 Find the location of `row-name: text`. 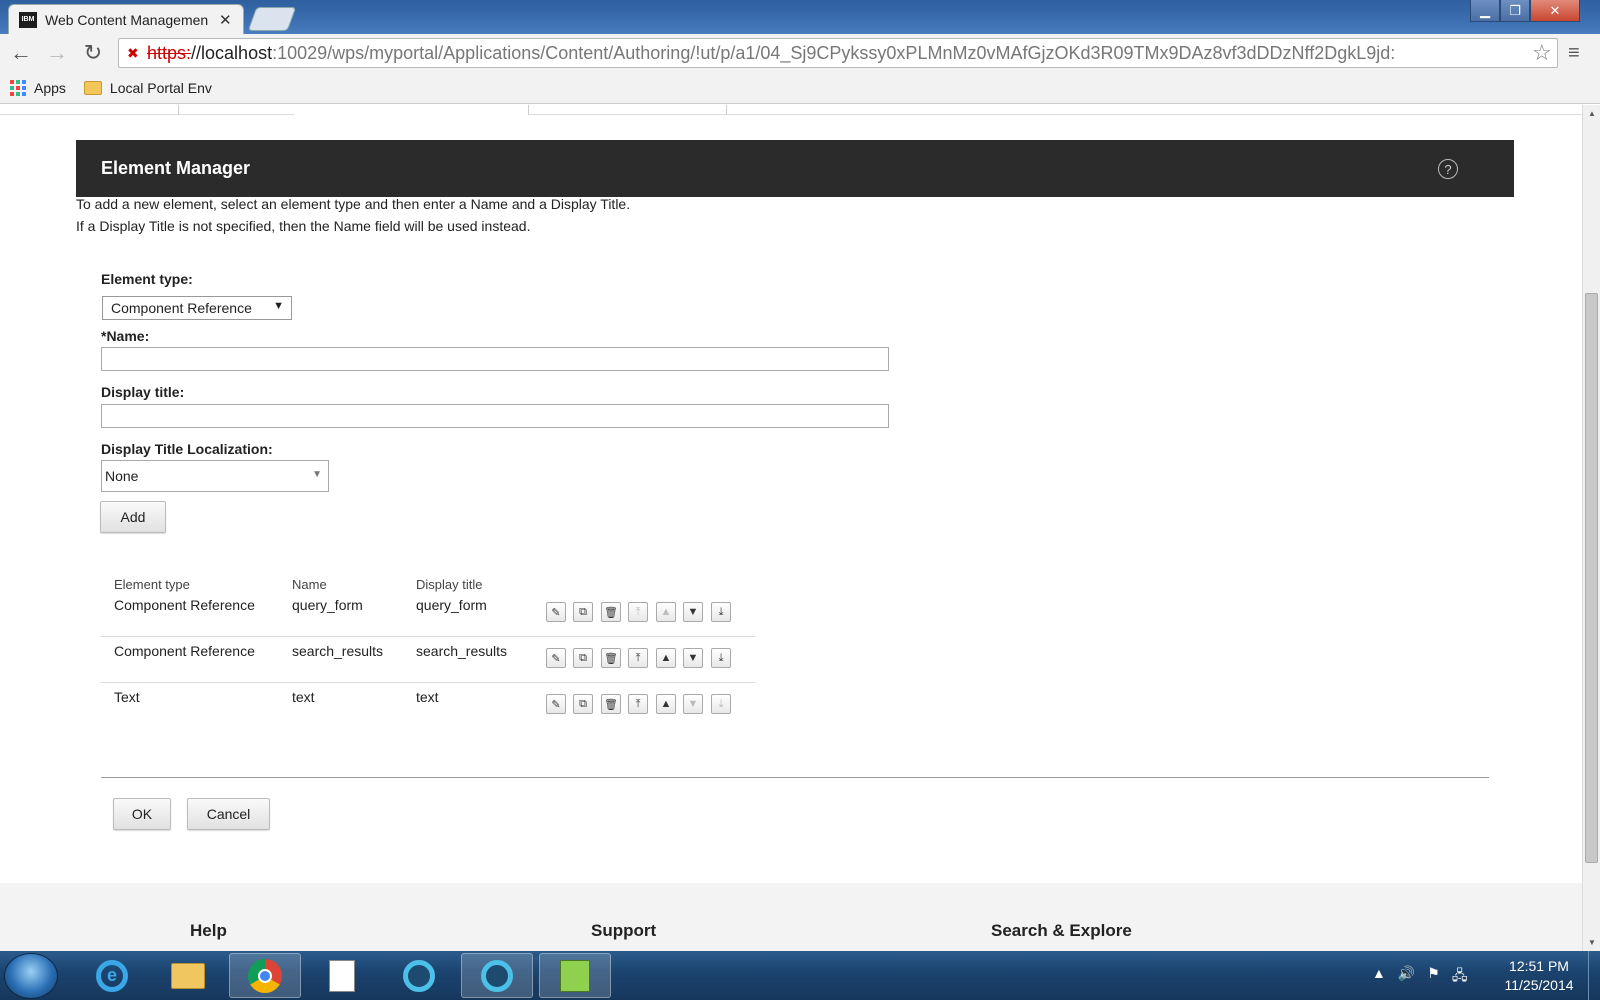

row-name: text is located at coordinates (303, 697).